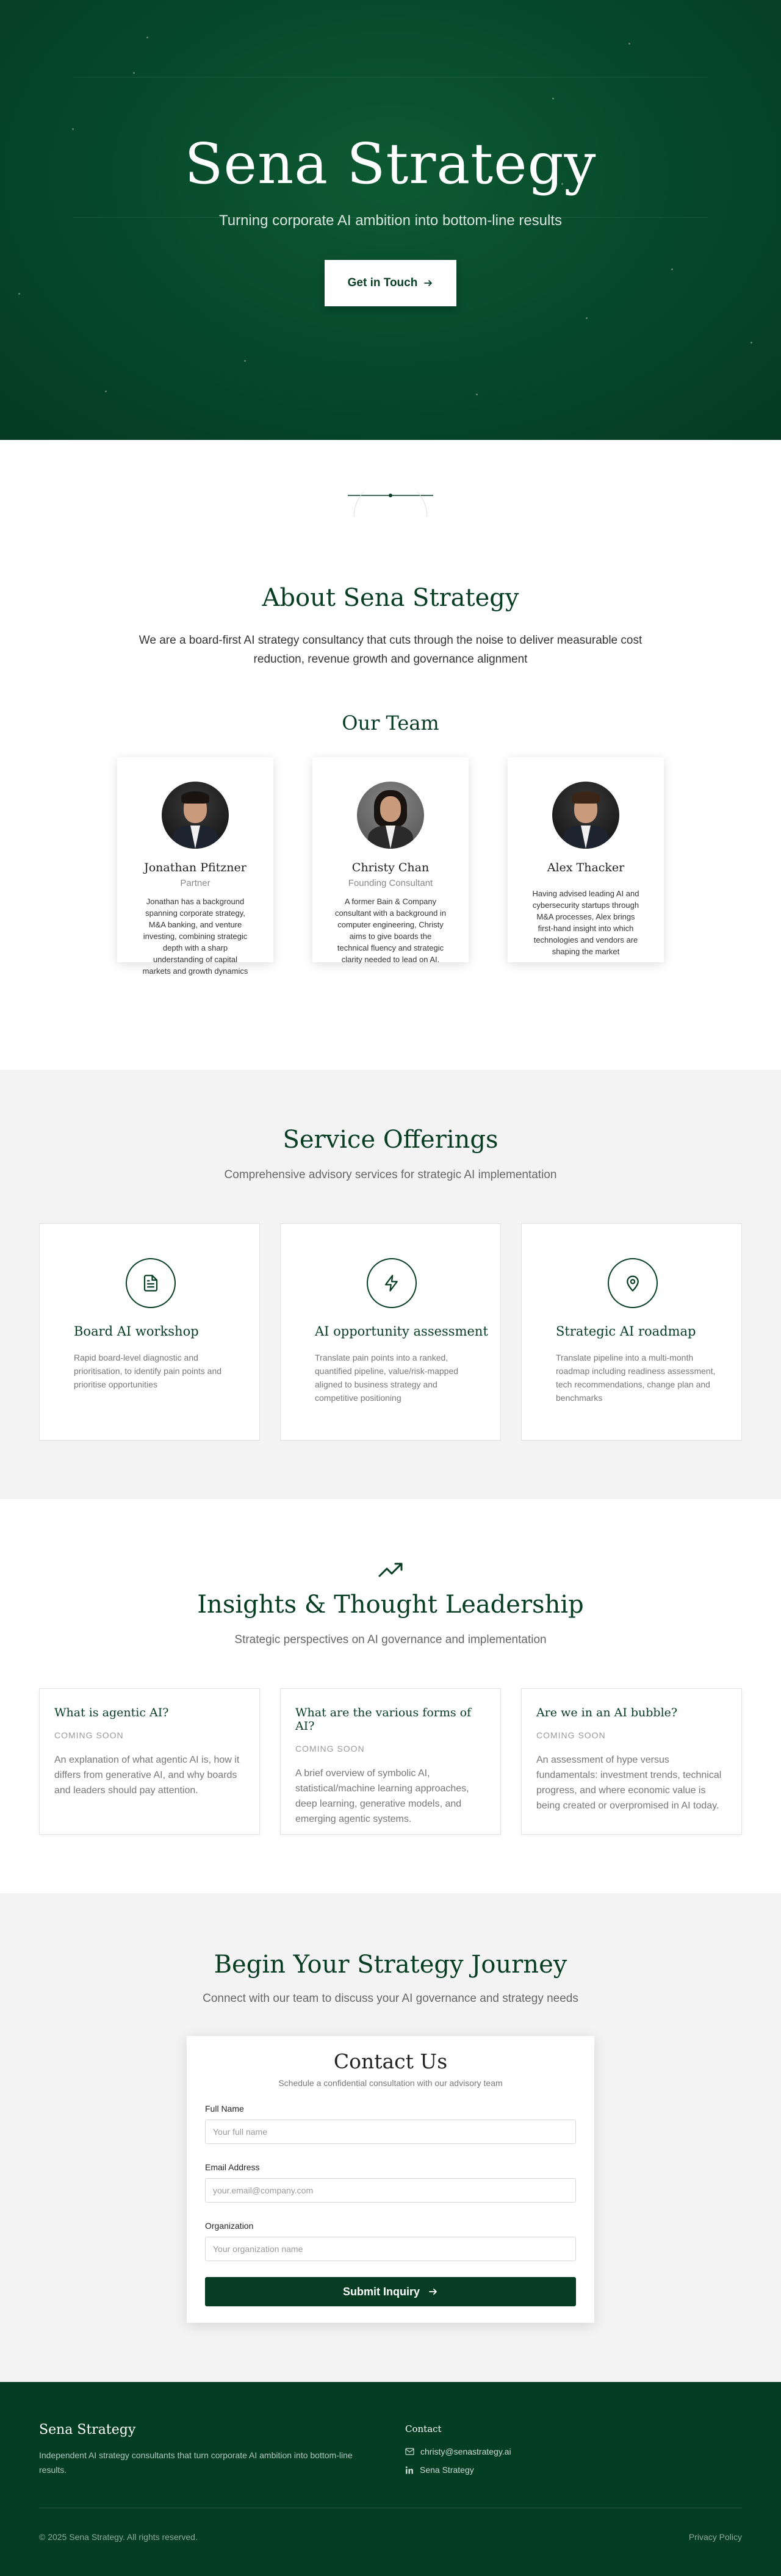  What do you see at coordinates (390, 598) in the screenshot?
I see `about-title: About Sena Strategy` at bounding box center [390, 598].